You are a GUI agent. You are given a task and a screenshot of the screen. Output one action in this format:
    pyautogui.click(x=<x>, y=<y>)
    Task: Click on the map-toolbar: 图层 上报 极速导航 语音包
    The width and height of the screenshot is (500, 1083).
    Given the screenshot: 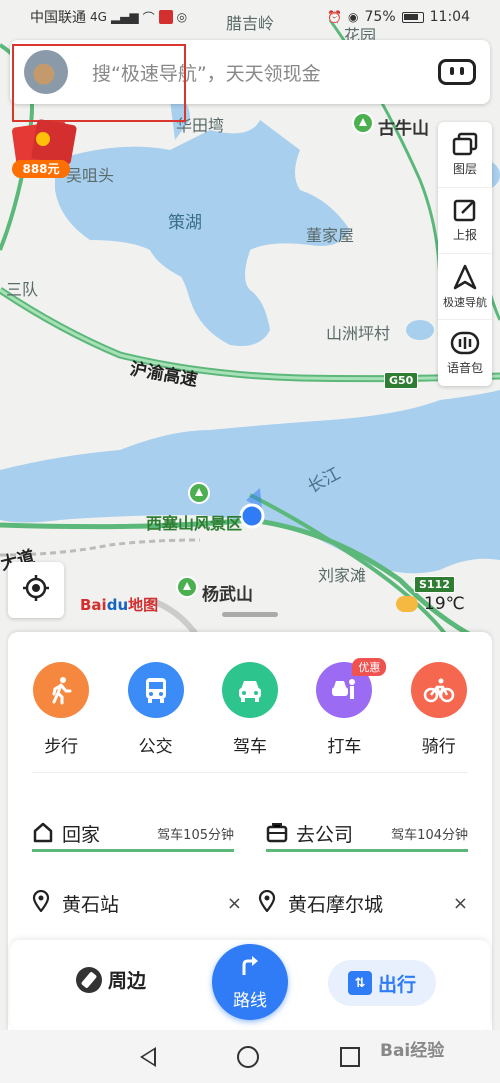 What is the action you would take?
    pyautogui.click(x=465, y=254)
    